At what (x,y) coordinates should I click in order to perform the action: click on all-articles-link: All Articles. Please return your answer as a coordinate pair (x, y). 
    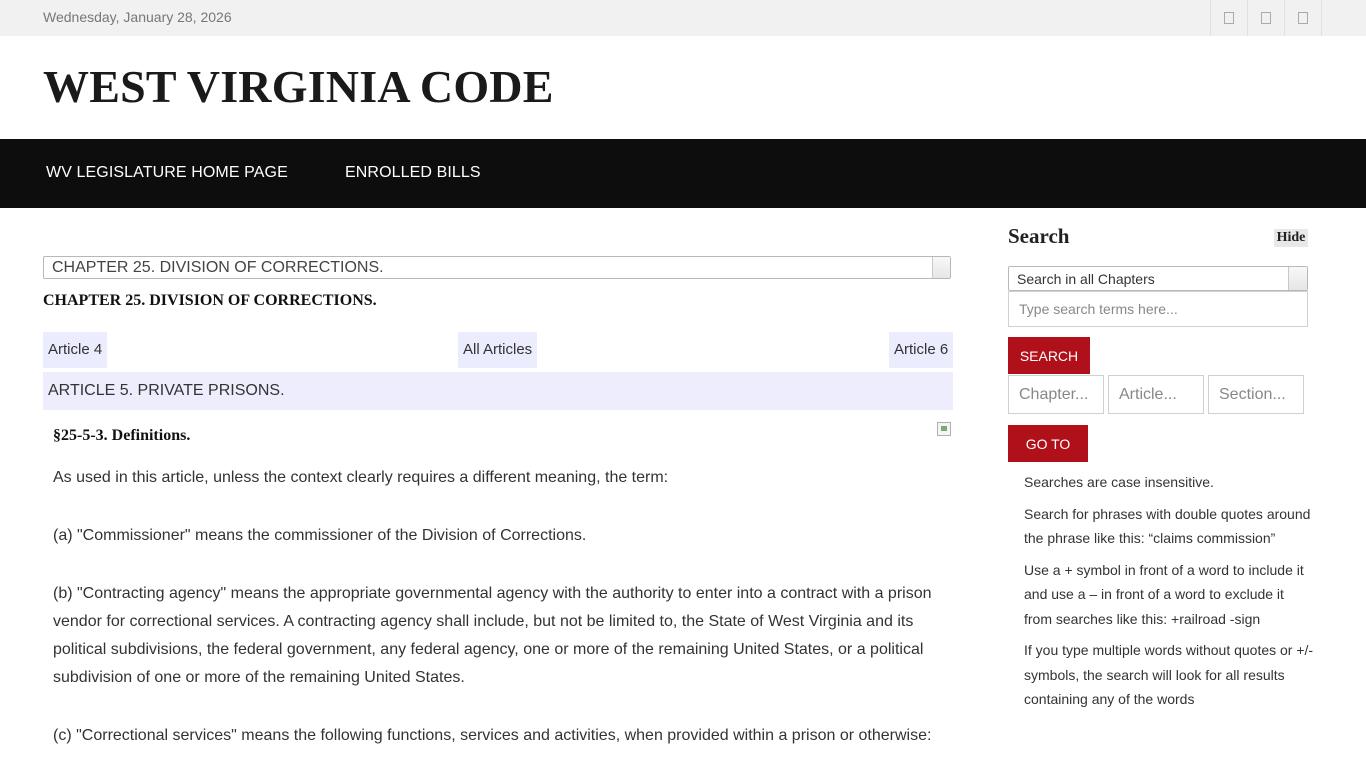
    Looking at the image, I should click on (498, 350).